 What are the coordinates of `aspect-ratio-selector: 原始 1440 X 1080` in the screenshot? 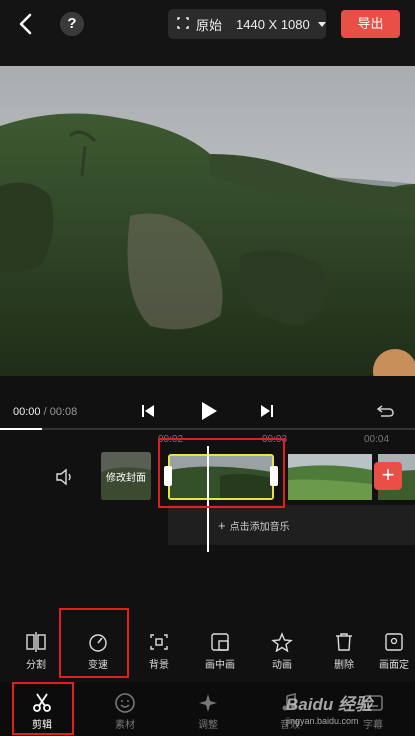 It's located at (247, 24).